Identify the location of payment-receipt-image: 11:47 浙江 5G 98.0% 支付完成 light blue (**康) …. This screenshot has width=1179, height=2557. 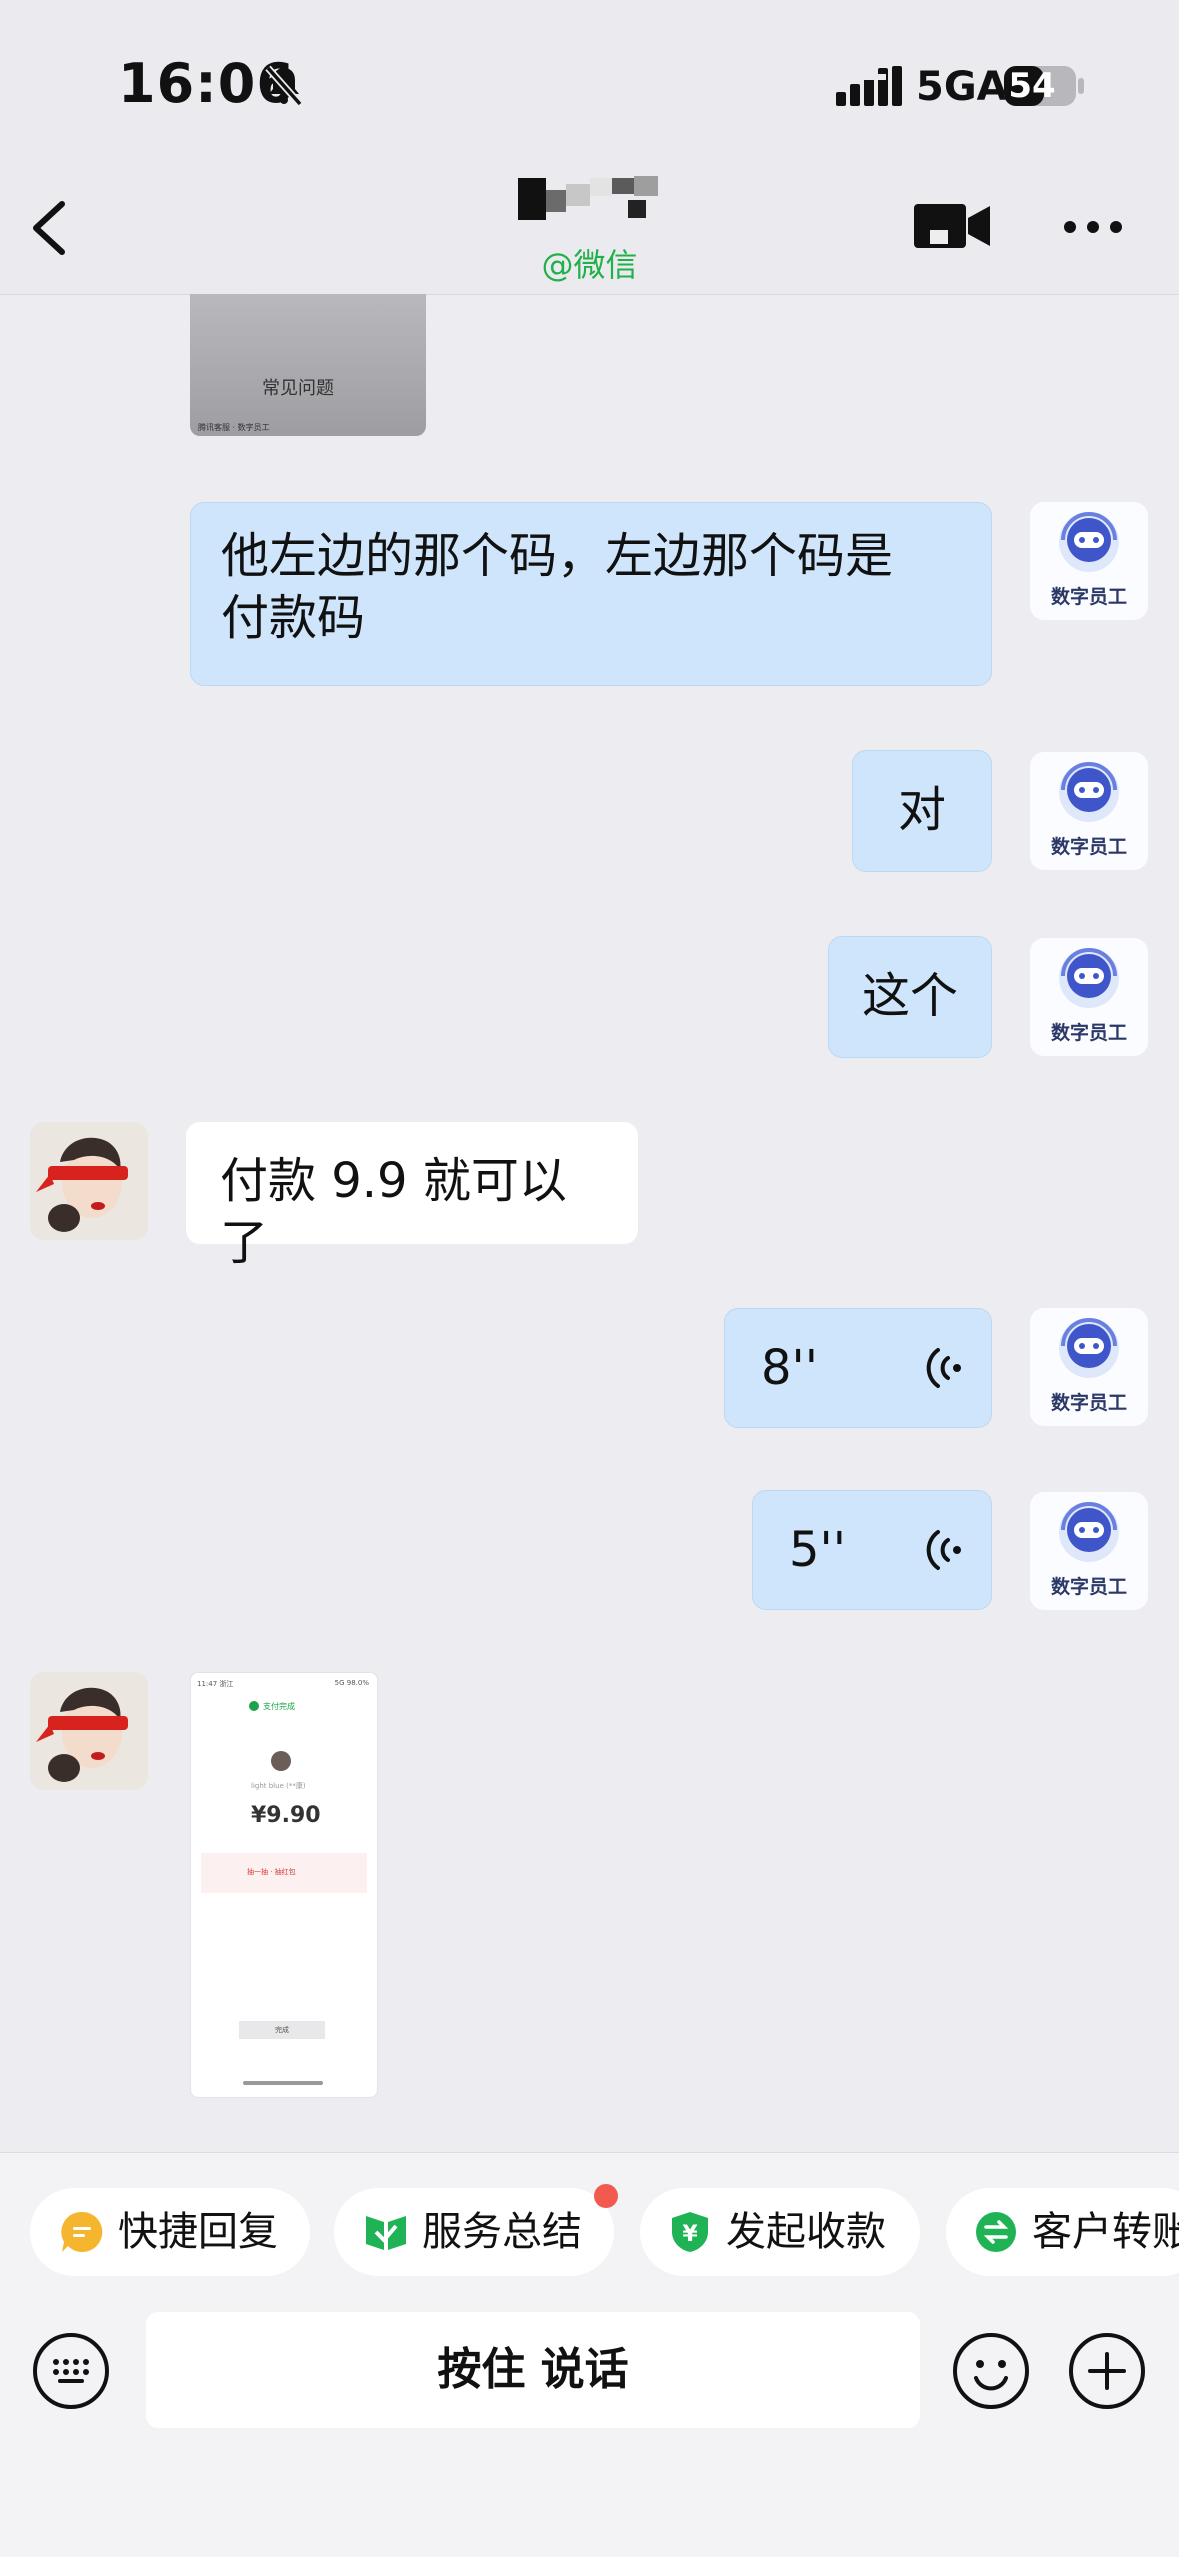
(284, 1885).